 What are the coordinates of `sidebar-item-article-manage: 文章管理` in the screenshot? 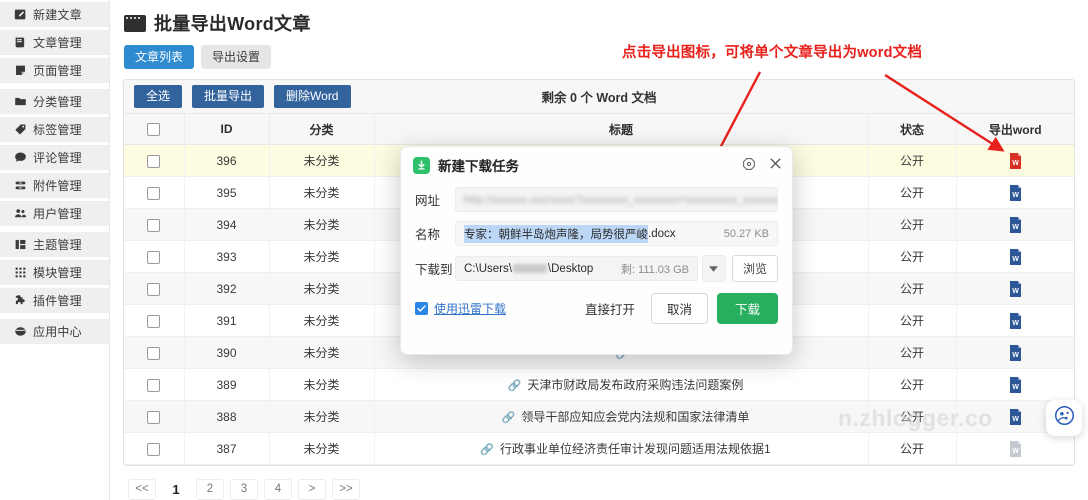 It's located at (54, 42).